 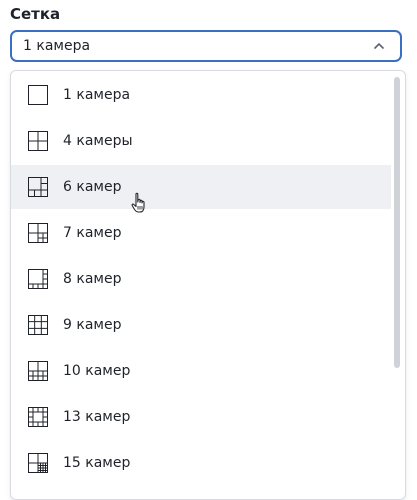 What do you see at coordinates (201, 279) in the screenshot?
I see `option-8-cameras: 8 камер` at bounding box center [201, 279].